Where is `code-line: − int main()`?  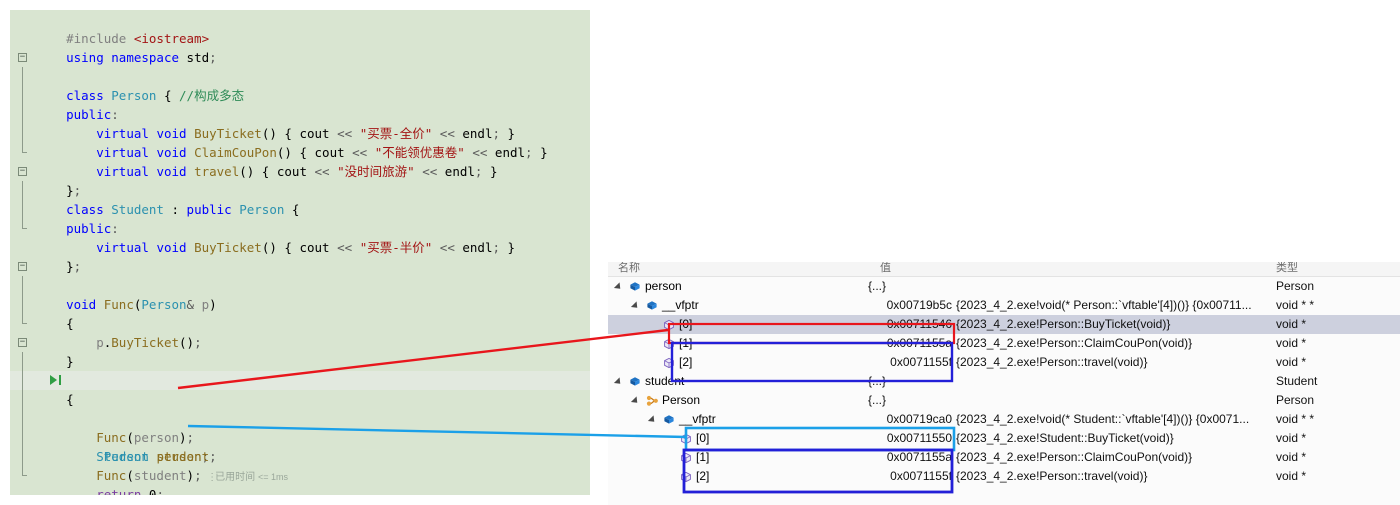 code-line: − int main() is located at coordinates (300, 360).